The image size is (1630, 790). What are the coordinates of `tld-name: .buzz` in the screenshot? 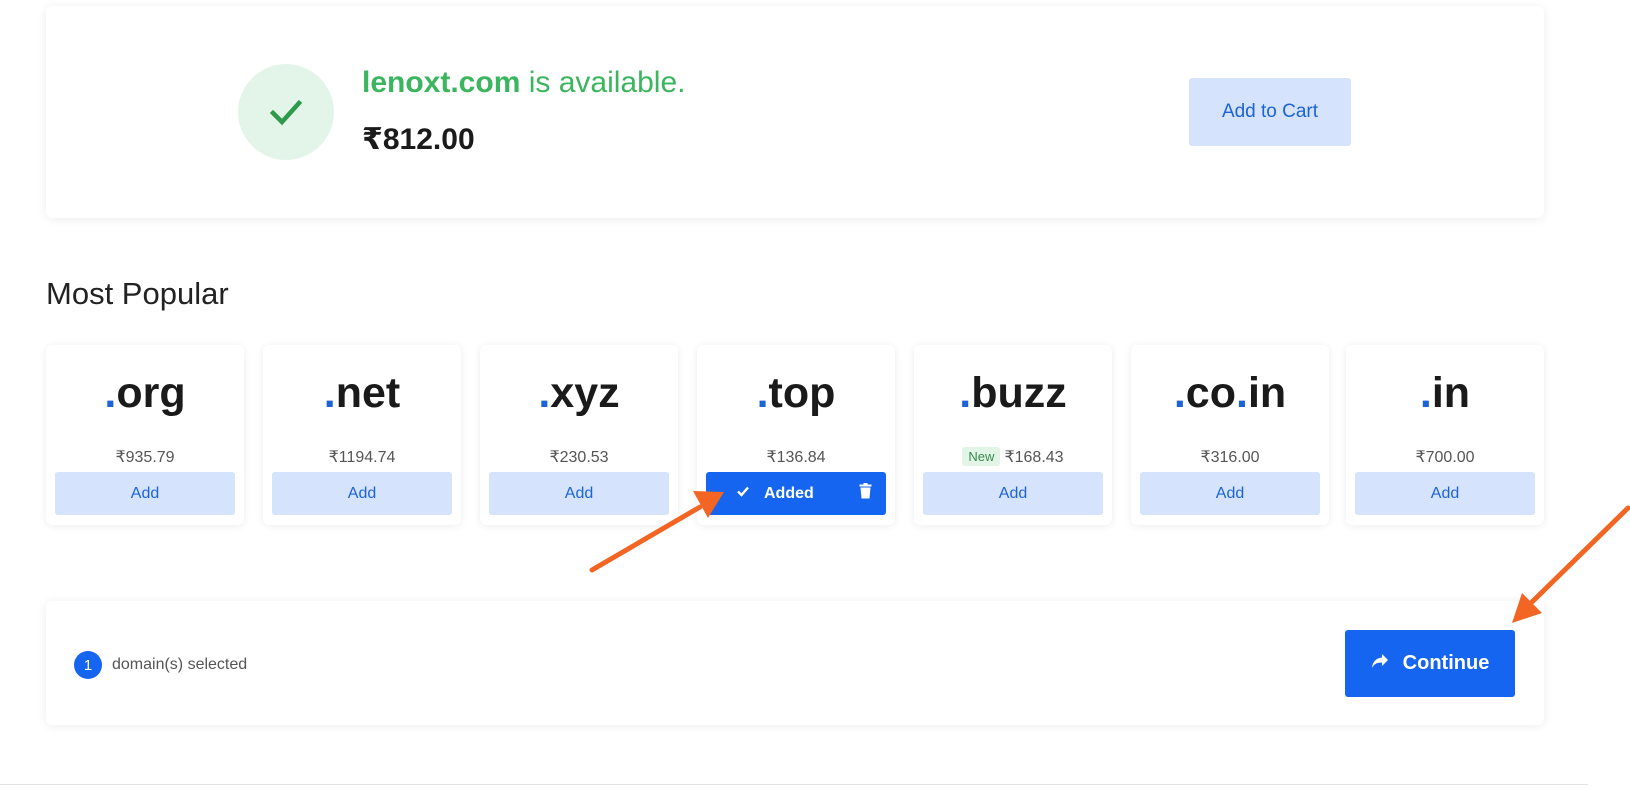 It's located at (1013, 393).